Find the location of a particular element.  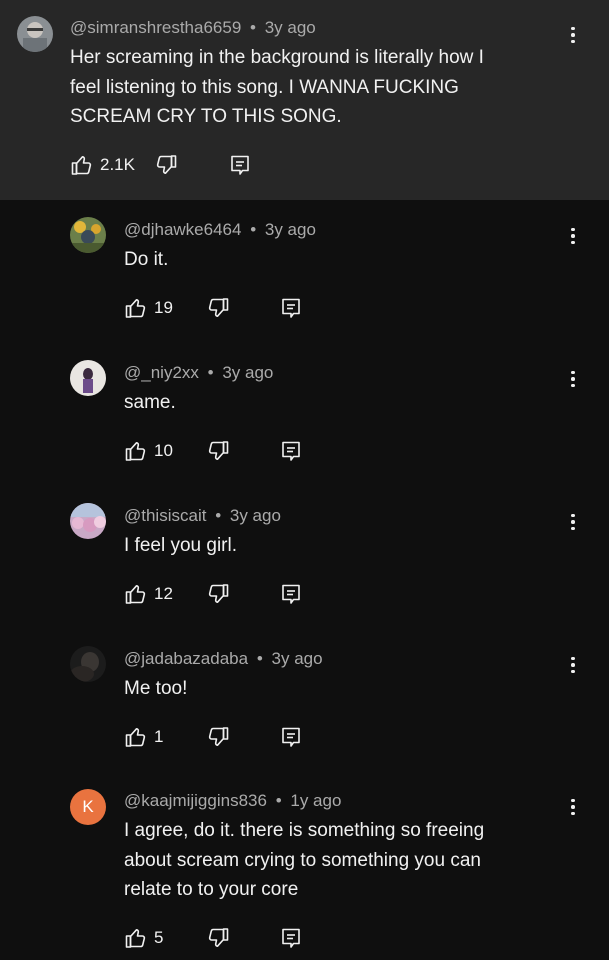

comment-actions: 5 is located at coordinates (224, 938).